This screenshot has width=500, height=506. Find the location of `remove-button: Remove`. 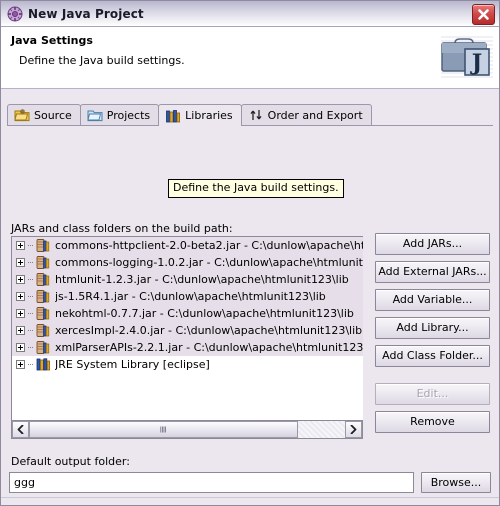

remove-button: Remove is located at coordinates (432, 422).